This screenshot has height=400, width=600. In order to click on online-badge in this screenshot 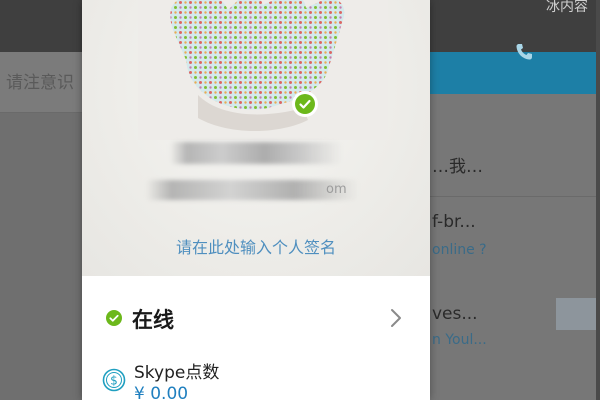, I will do `click(305, 104)`.